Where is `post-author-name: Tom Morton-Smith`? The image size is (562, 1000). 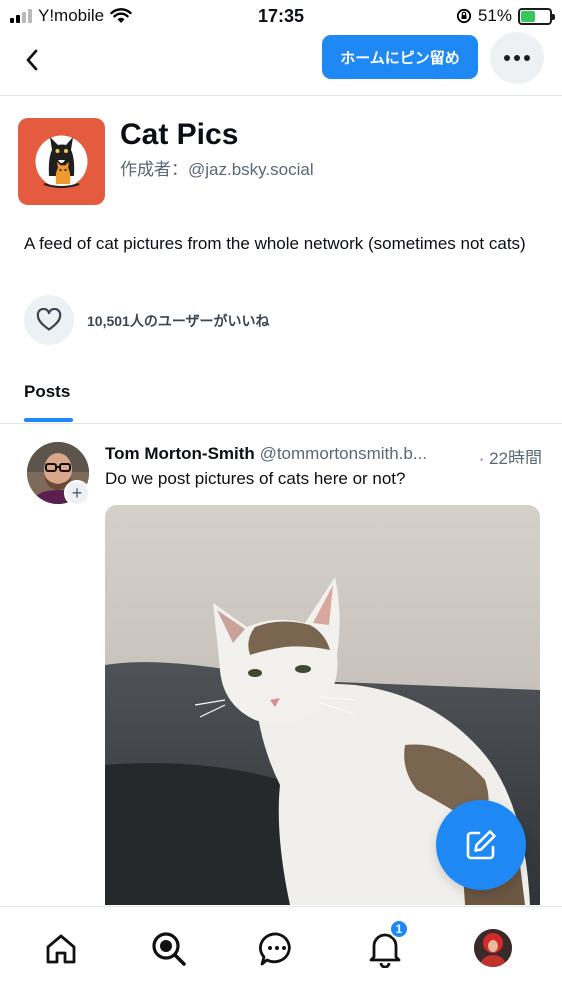
post-author-name: Tom Morton-Smith is located at coordinates (180, 453).